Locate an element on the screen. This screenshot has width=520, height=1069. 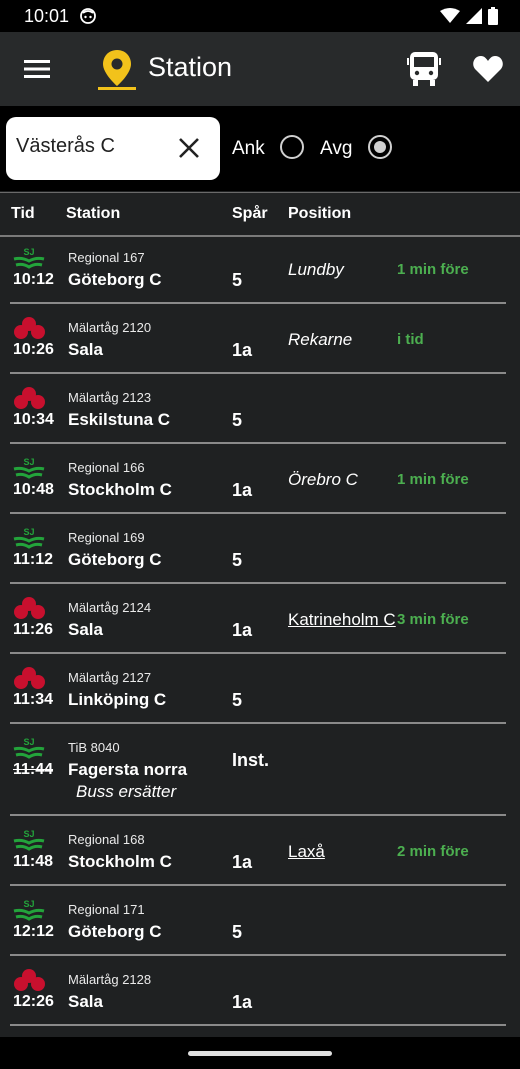
departure-time: 10:12 is located at coordinates (33, 279).